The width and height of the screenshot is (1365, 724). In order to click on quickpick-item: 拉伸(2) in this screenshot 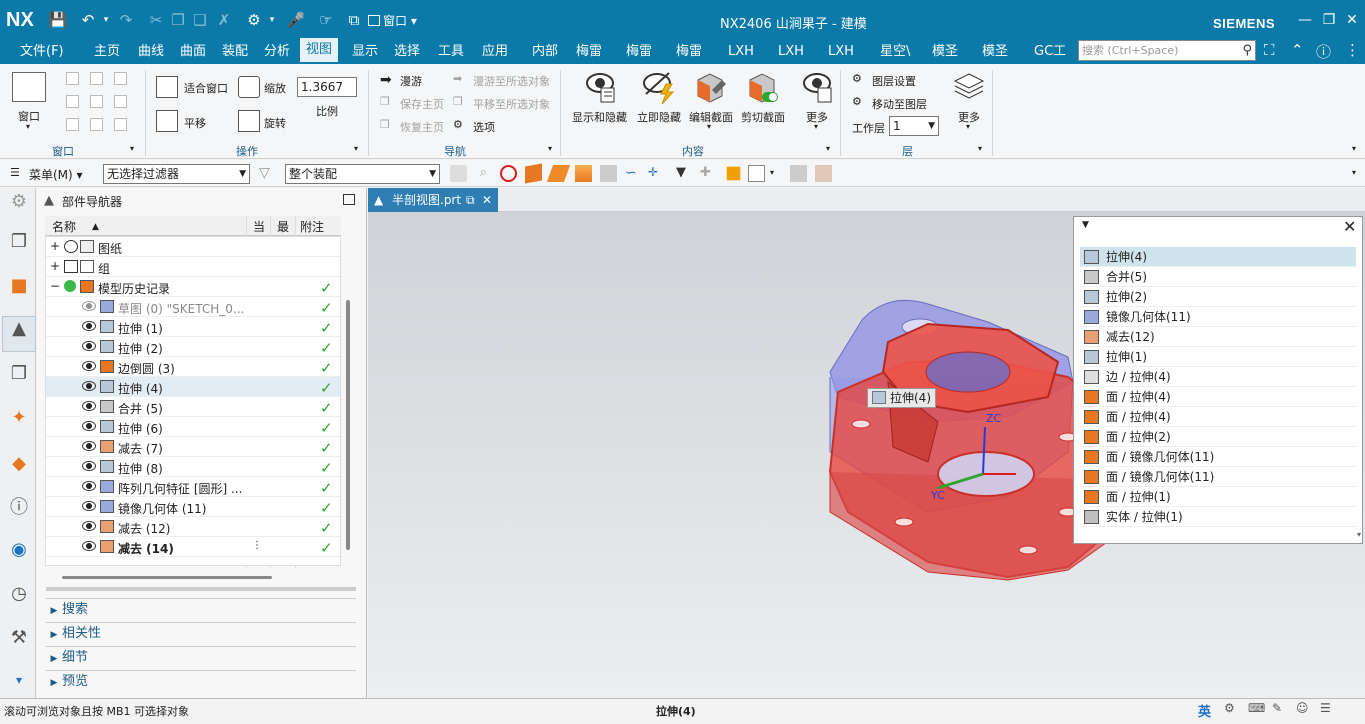, I will do `click(1218, 297)`.